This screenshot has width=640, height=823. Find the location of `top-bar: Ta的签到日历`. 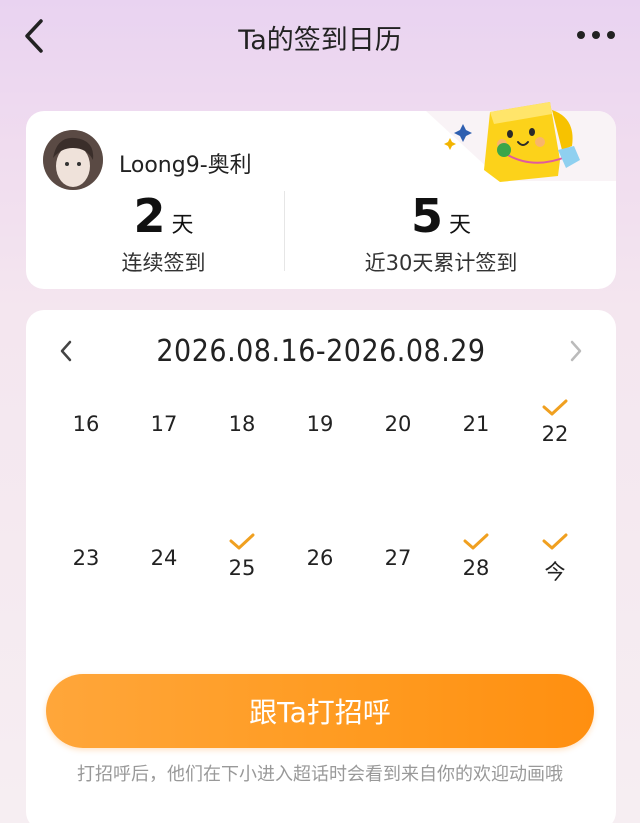

top-bar: Ta的签到日历 is located at coordinates (320, 36).